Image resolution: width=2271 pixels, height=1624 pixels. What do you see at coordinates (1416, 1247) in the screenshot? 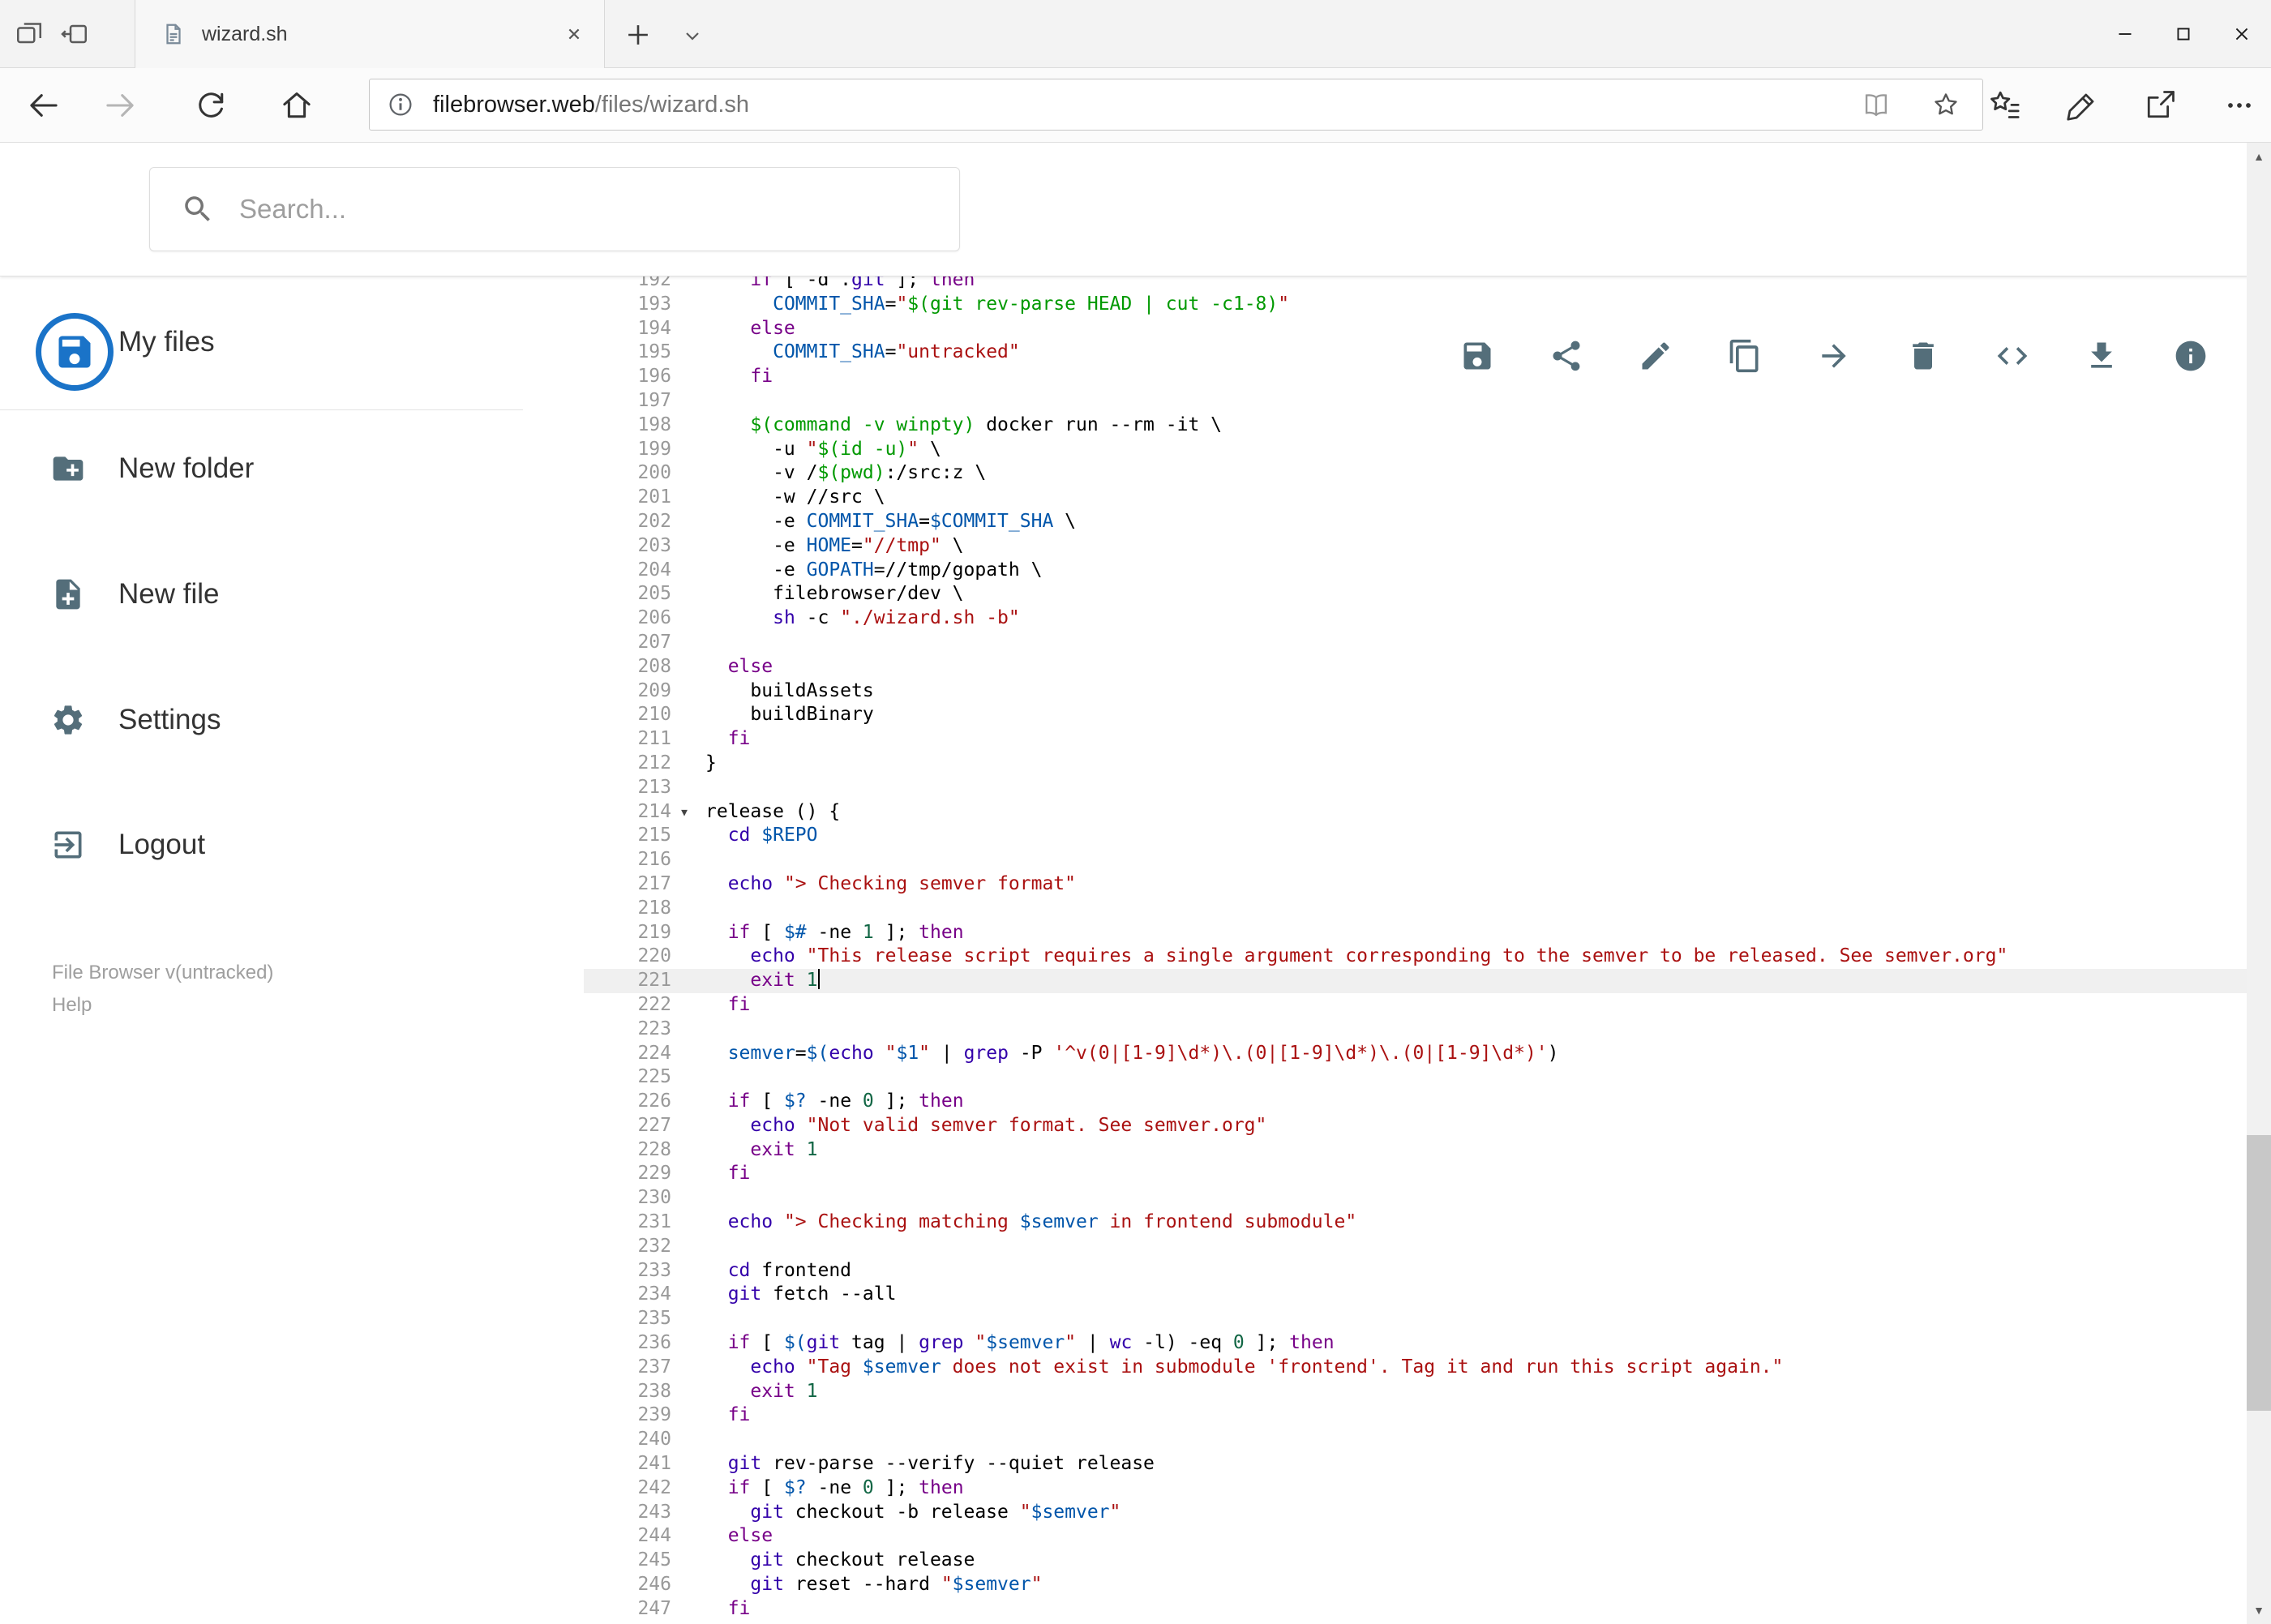
I see `code-line-232: 232` at bounding box center [1416, 1247].